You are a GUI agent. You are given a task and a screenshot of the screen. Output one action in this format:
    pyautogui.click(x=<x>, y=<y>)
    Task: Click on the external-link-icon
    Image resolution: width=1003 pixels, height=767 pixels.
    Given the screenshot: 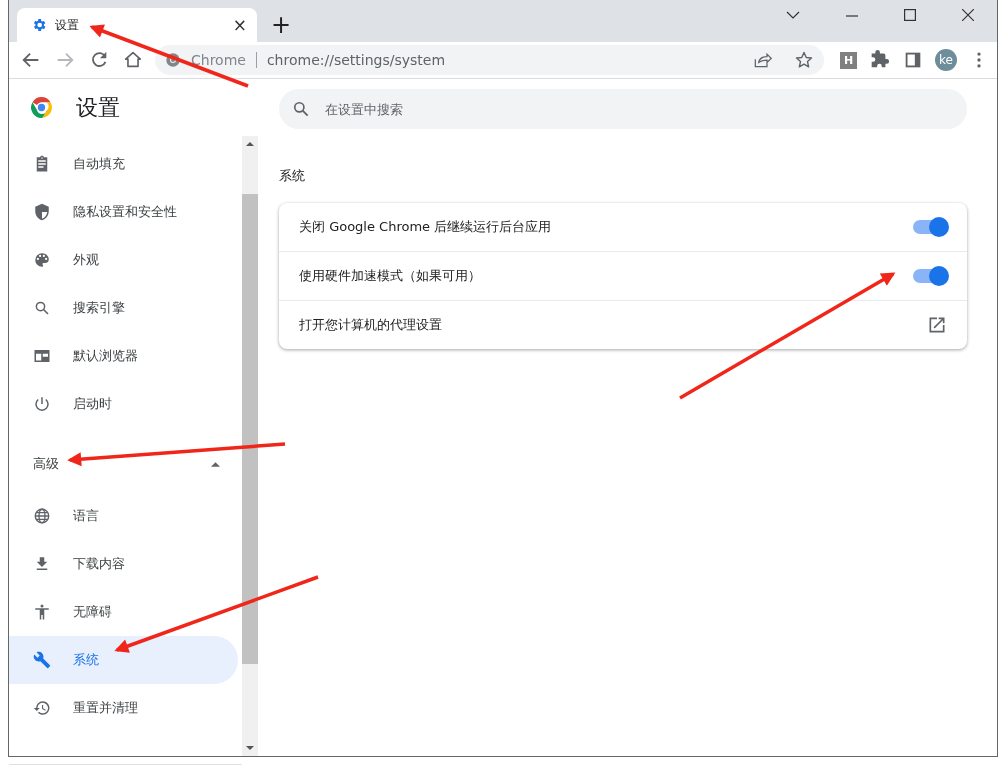 What is the action you would take?
    pyautogui.click(x=937, y=325)
    